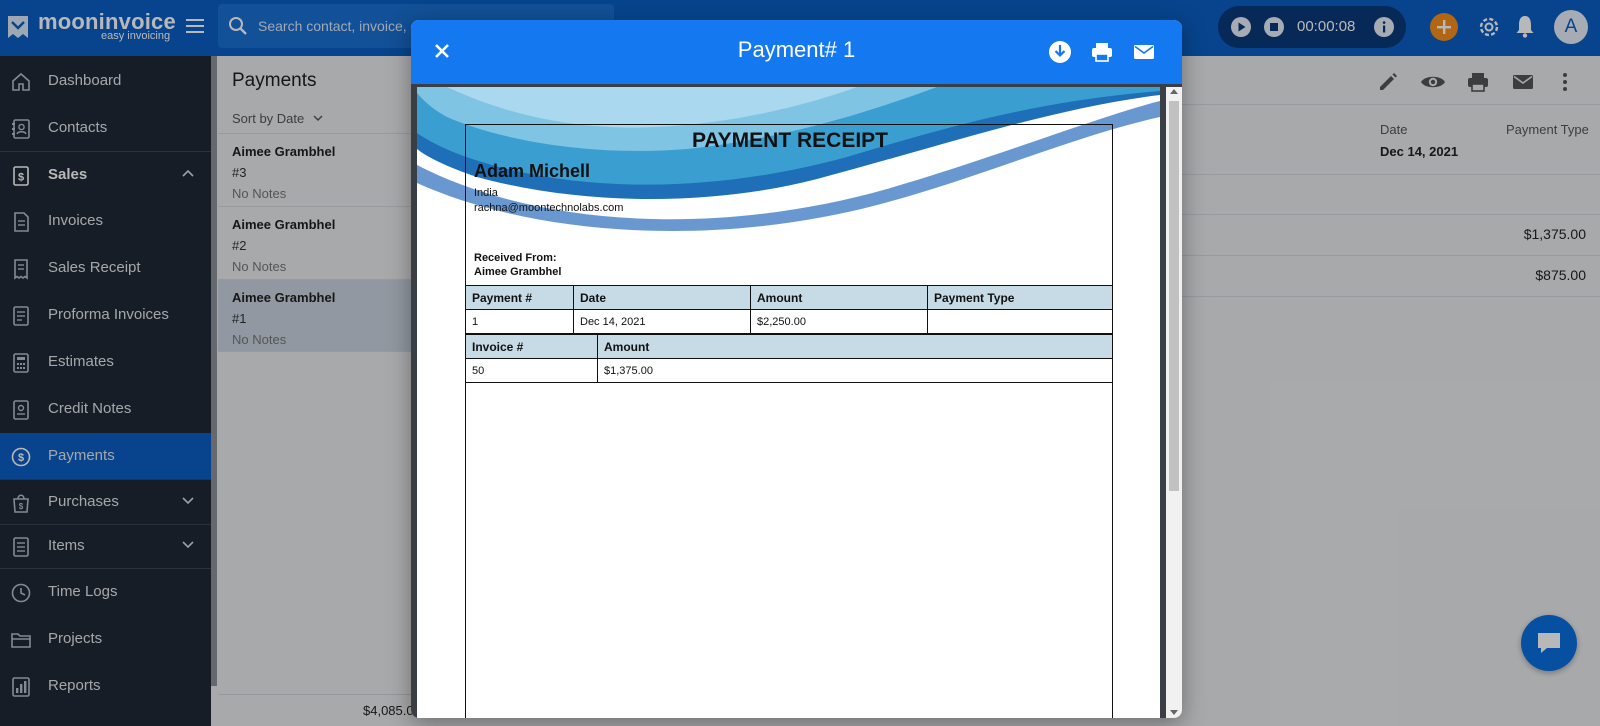 Image resolution: width=1600 pixels, height=726 pixels. What do you see at coordinates (486, 193) in the screenshot?
I see `company-country: India` at bounding box center [486, 193].